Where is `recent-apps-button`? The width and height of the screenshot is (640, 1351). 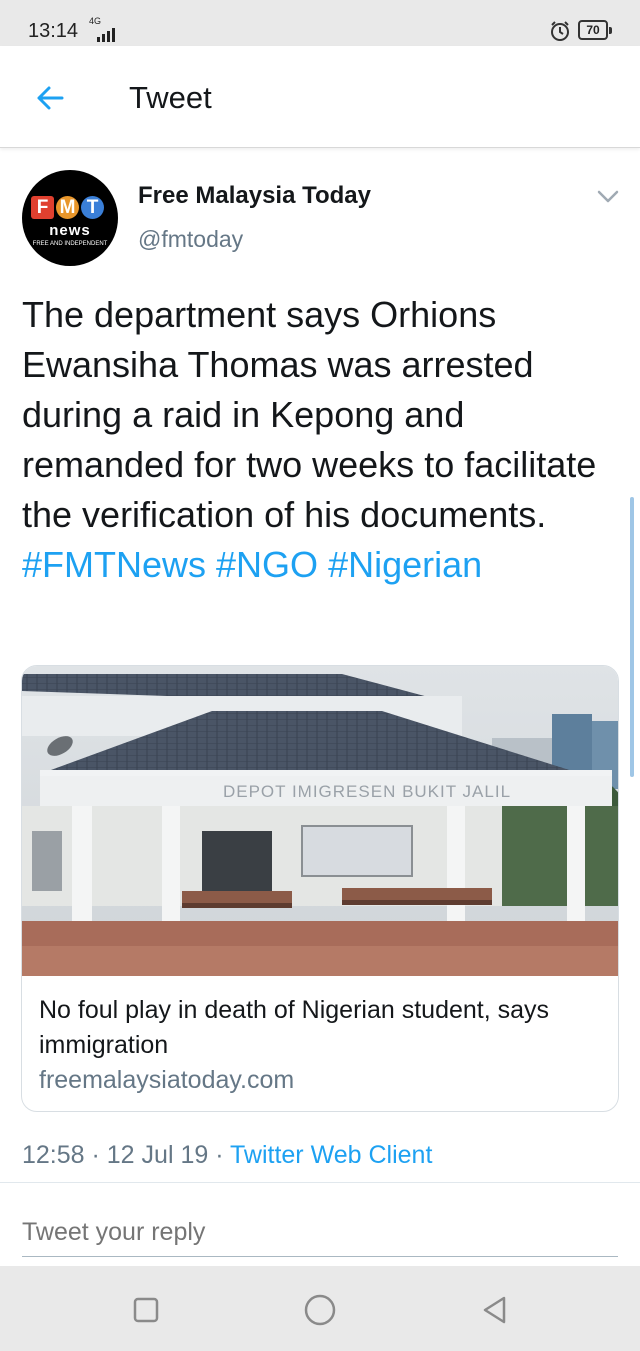 recent-apps-button is located at coordinates (146, 1310).